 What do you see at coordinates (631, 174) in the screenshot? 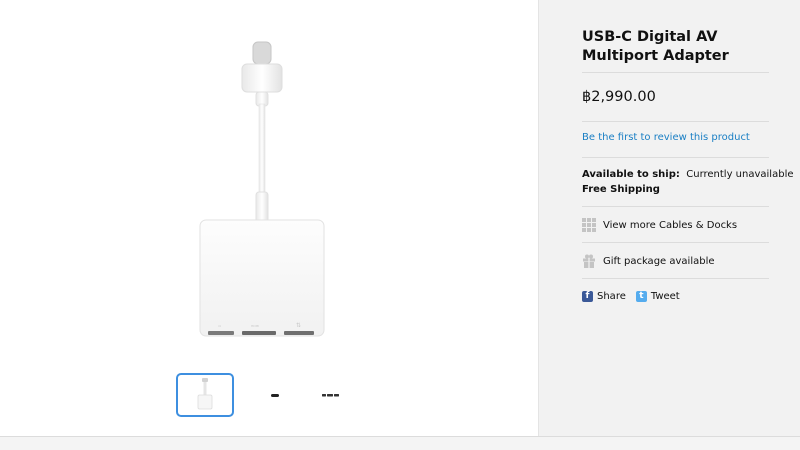
I see `availability-label: Available to ship:` at bounding box center [631, 174].